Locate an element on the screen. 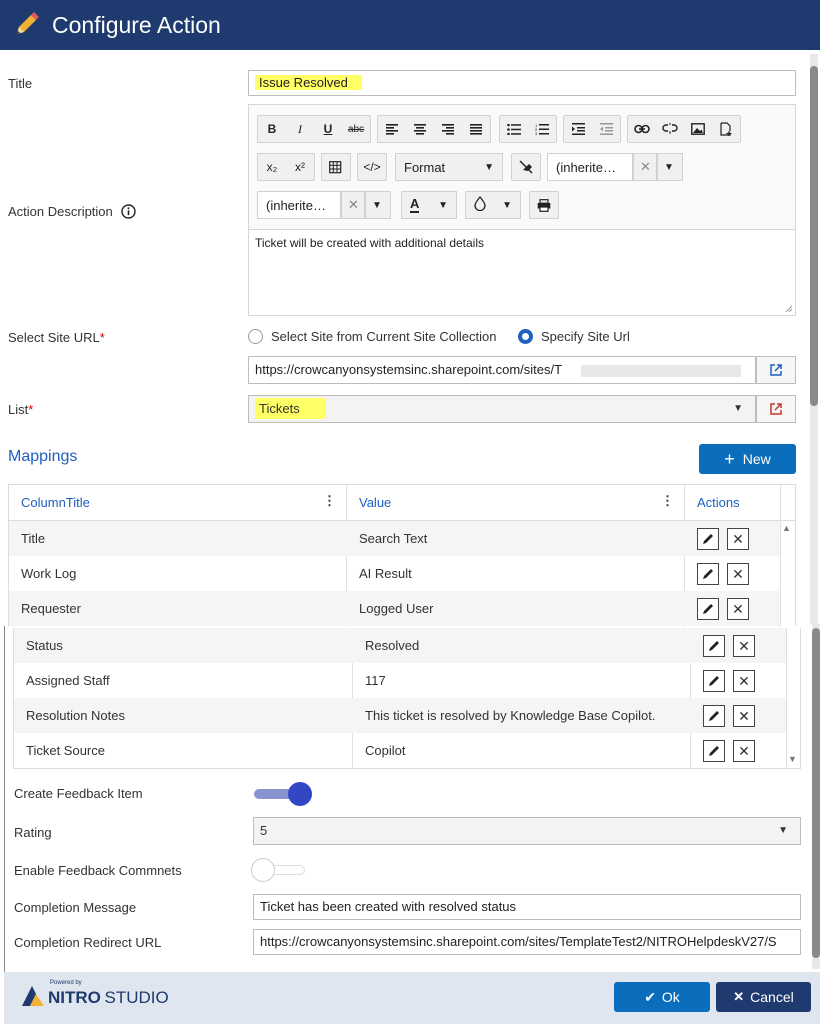 Image resolution: width=820 pixels, height=1024 pixels. underline-button: U is located at coordinates (328, 129).